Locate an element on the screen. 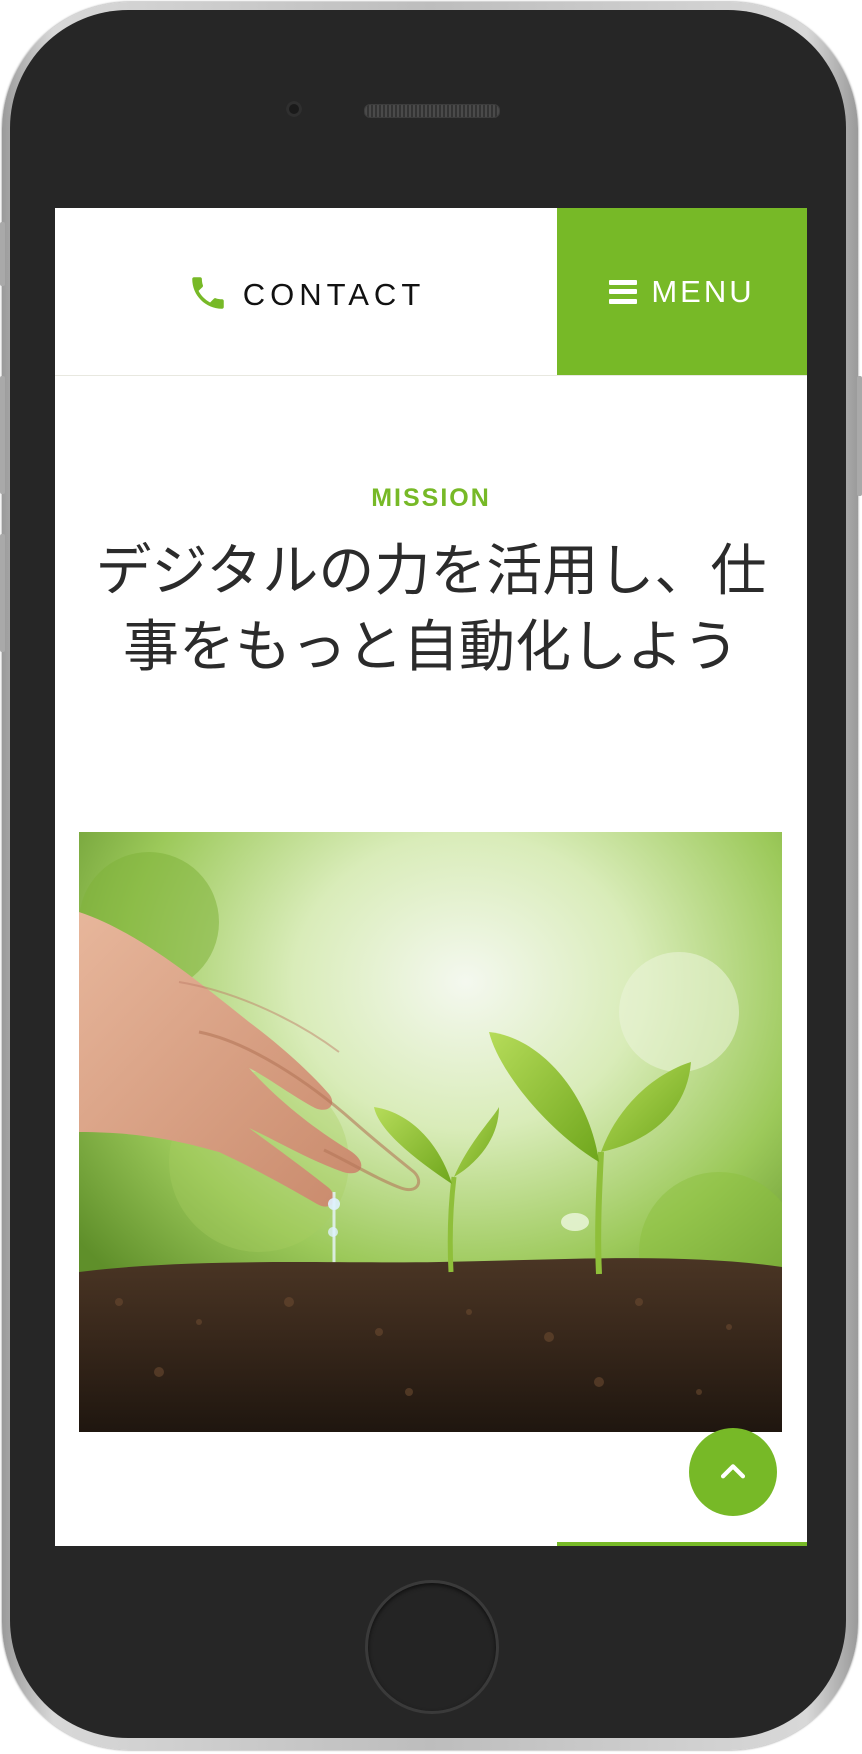 This screenshot has width=862, height=1754. earpiece-speaker is located at coordinates (432, 111).